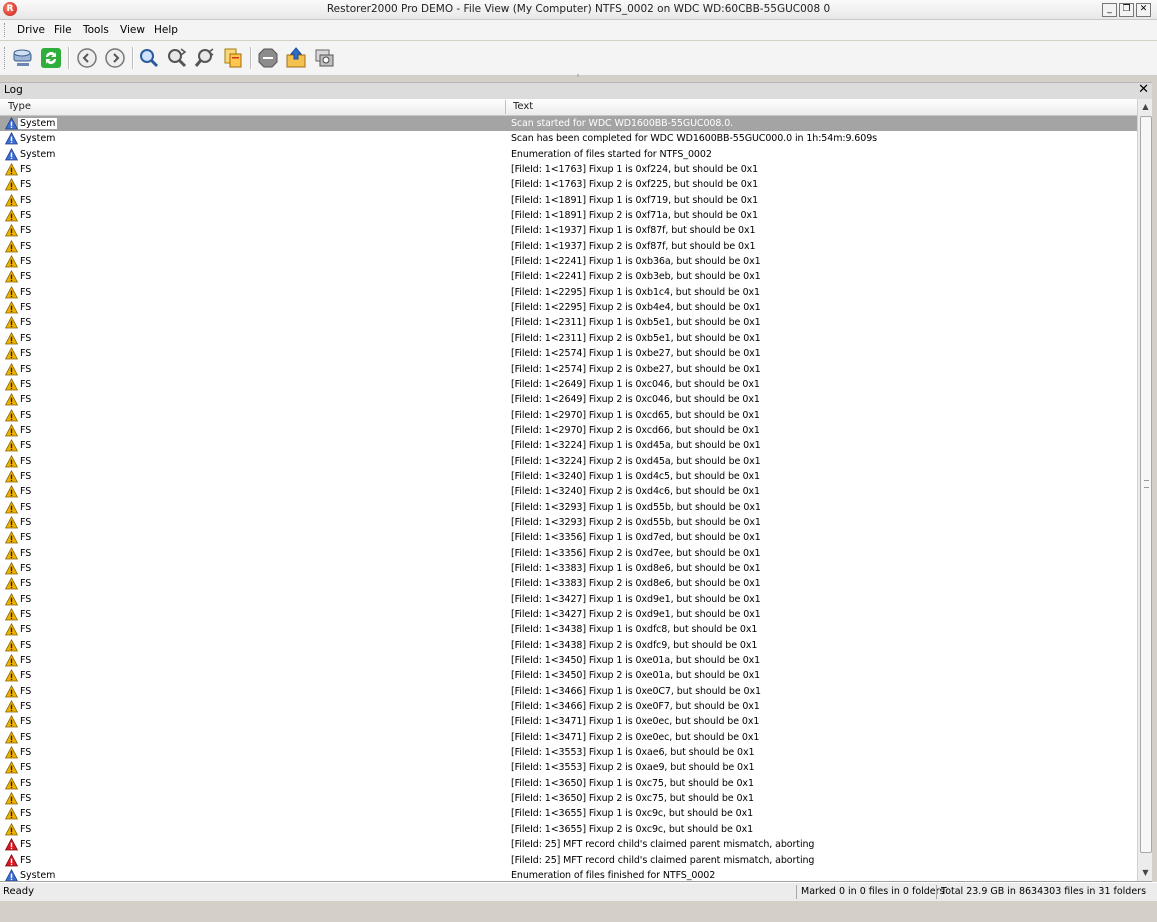  What do you see at coordinates (505, 107) in the screenshot?
I see `column-divider` at bounding box center [505, 107].